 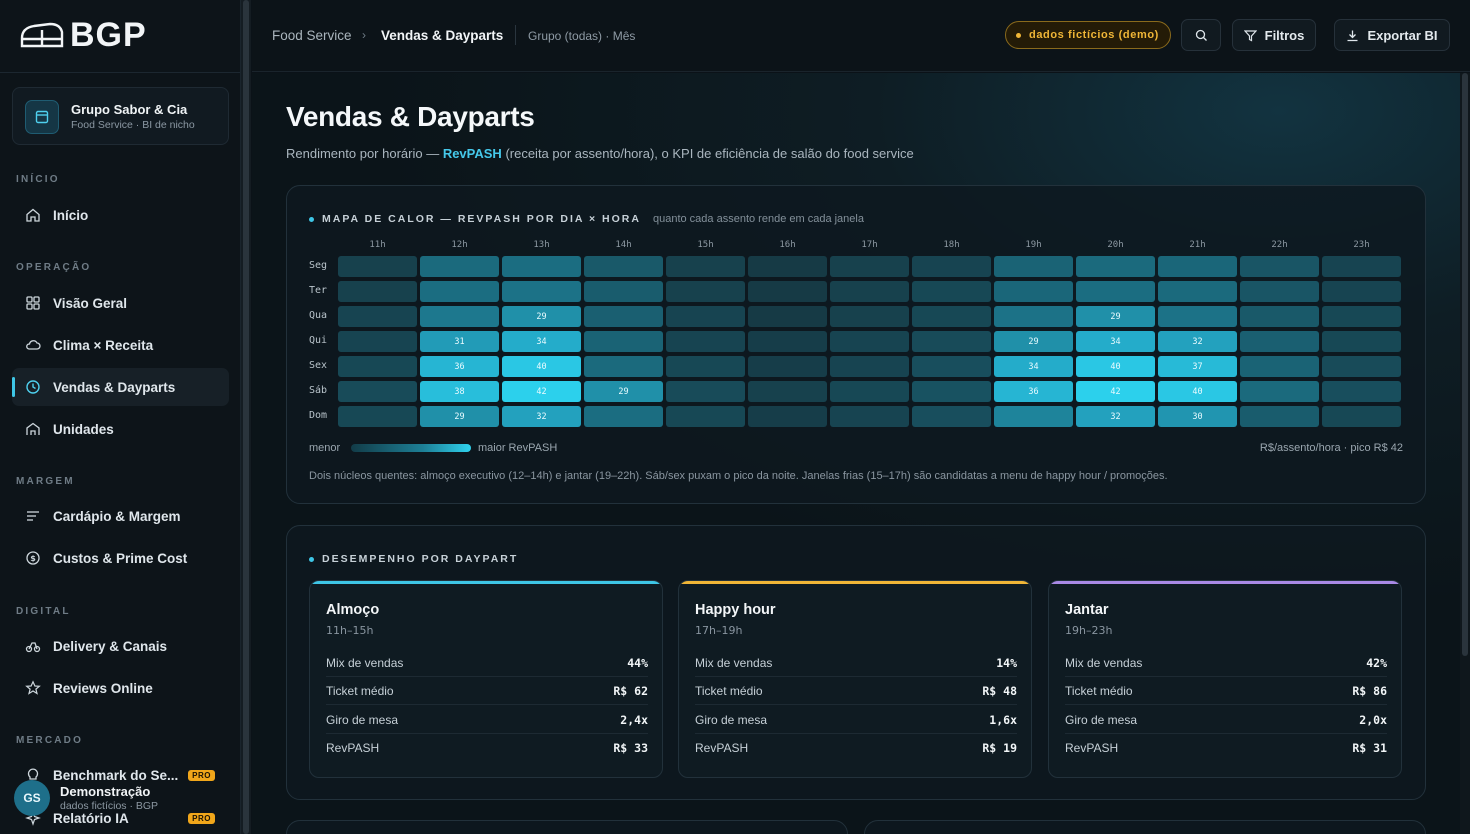 I want to click on sidebar-item-reviews-online: Reviews Online, so click(x=120, y=688).